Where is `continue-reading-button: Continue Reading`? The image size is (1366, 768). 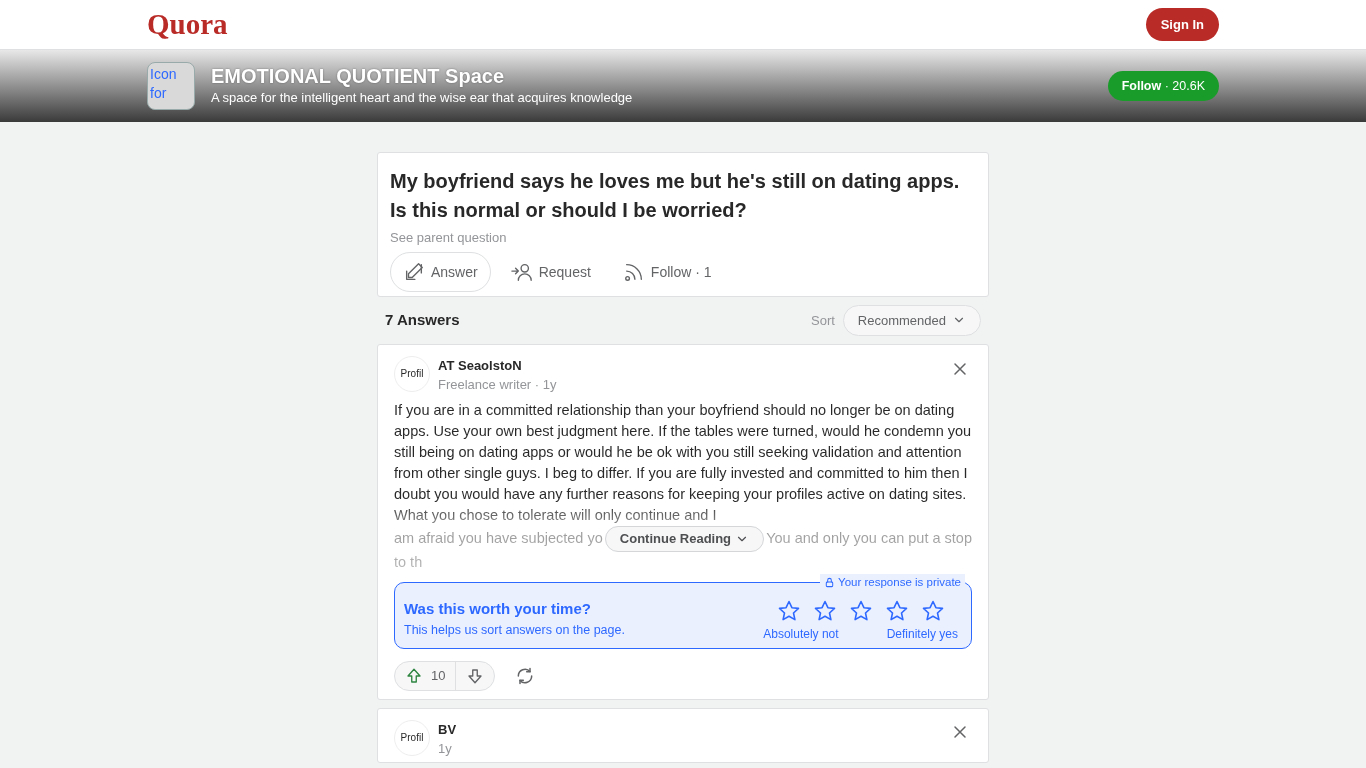 continue-reading-button: Continue Reading is located at coordinates (684, 539).